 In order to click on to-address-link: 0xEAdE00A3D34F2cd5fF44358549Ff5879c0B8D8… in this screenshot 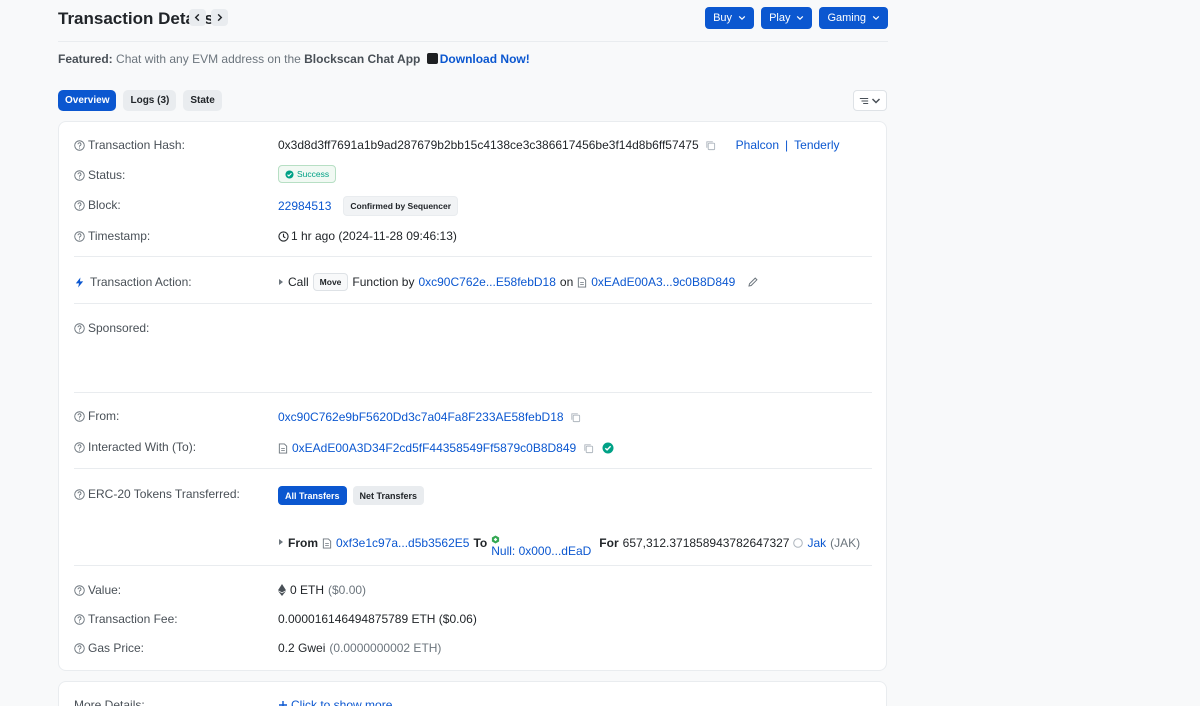, I will do `click(434, 448)`.